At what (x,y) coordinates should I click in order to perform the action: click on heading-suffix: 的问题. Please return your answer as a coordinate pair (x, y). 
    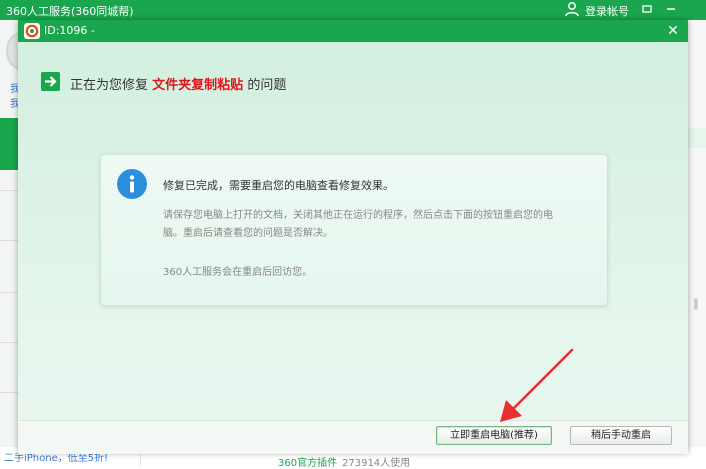
    Looking at the image, I should click on (267, 85).